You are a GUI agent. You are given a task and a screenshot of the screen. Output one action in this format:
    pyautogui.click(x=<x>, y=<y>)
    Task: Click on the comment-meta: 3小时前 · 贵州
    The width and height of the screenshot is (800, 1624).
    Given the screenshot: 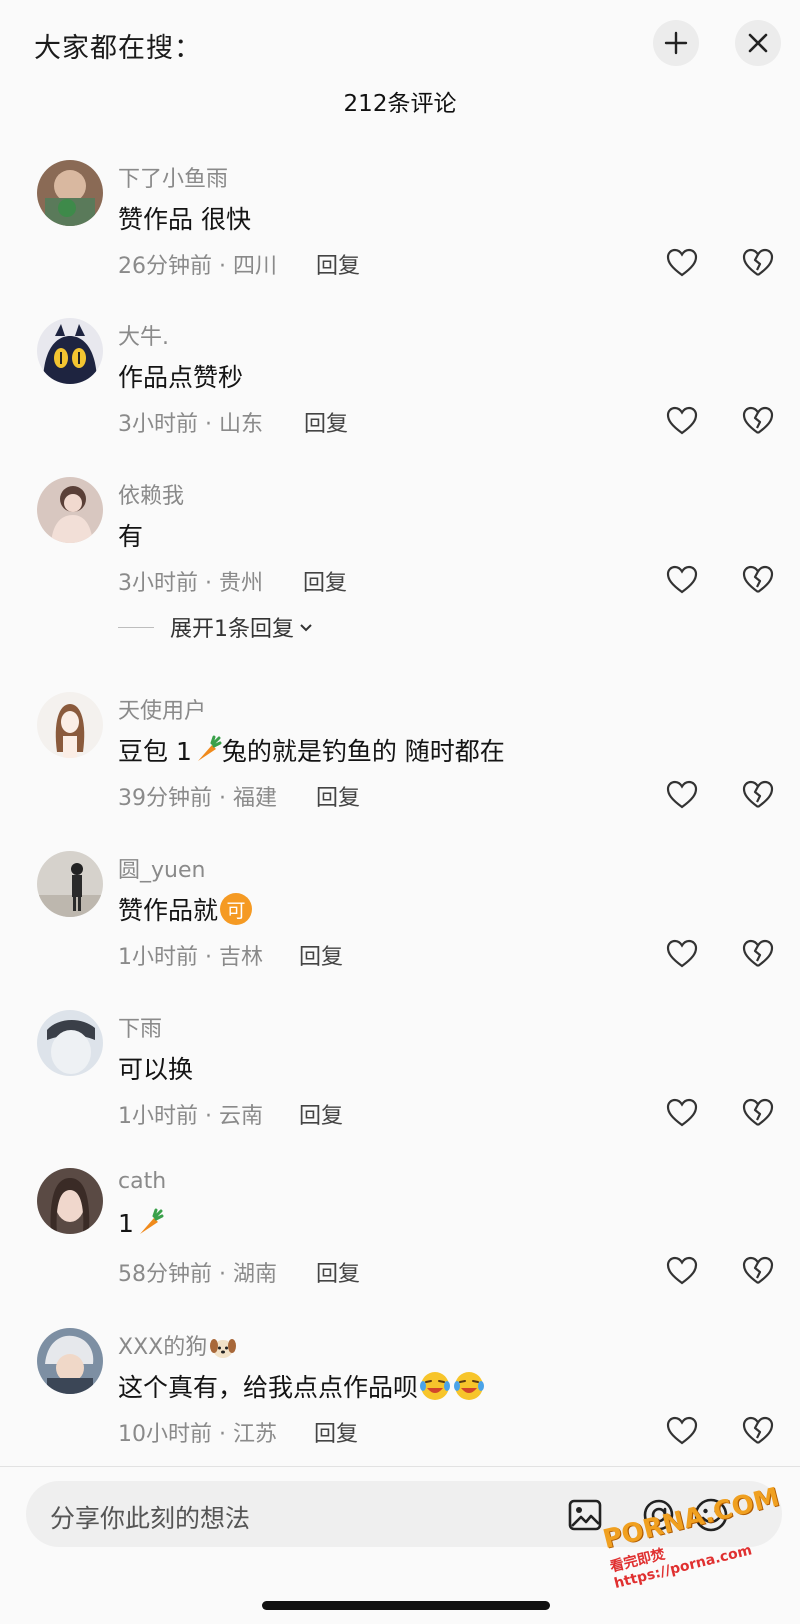 What is the action you would take?
    pyautogui.click(x=190, y=583)
    